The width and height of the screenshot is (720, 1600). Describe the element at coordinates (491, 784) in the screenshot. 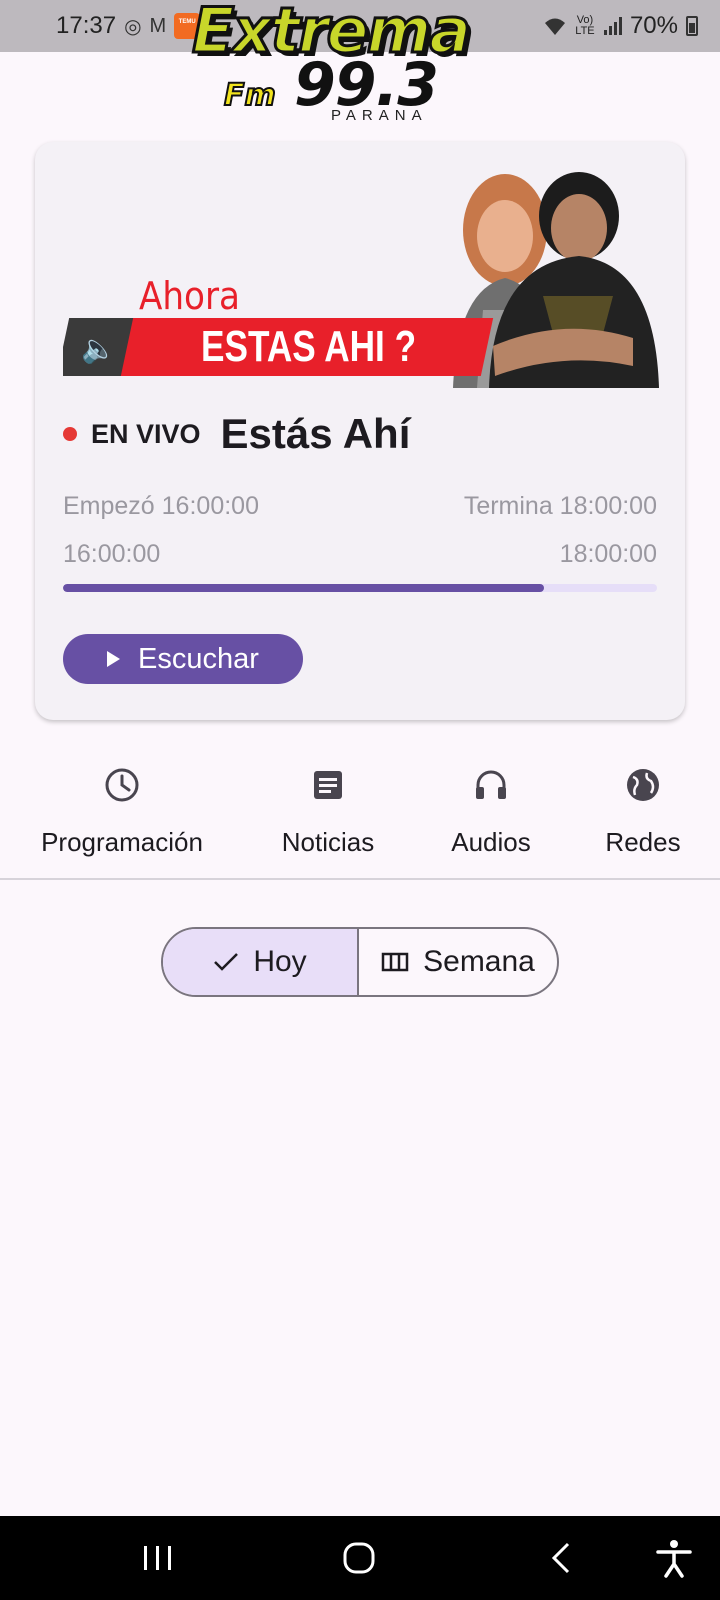

I see `headphones-icon` at that location.